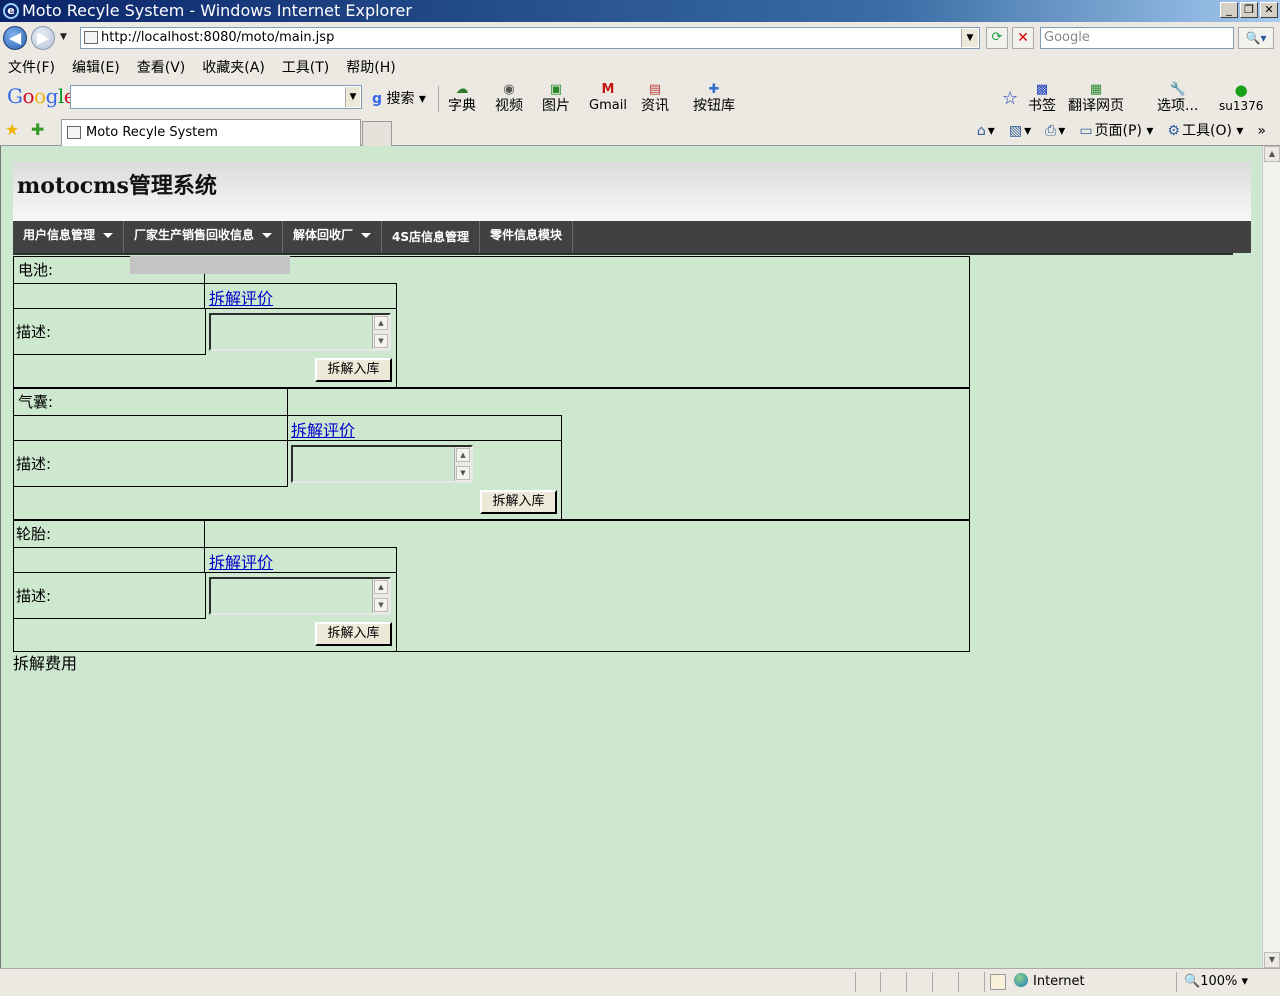 The width and height of the screenshot is (1280, 996). Describe the element at coordinates (640, 68) in the screenshot. I see `menu-bar: 文件(F) 编辑(E) 查看(V) 收藏夹(A) 工具(T) 帮助(H)` at that location.